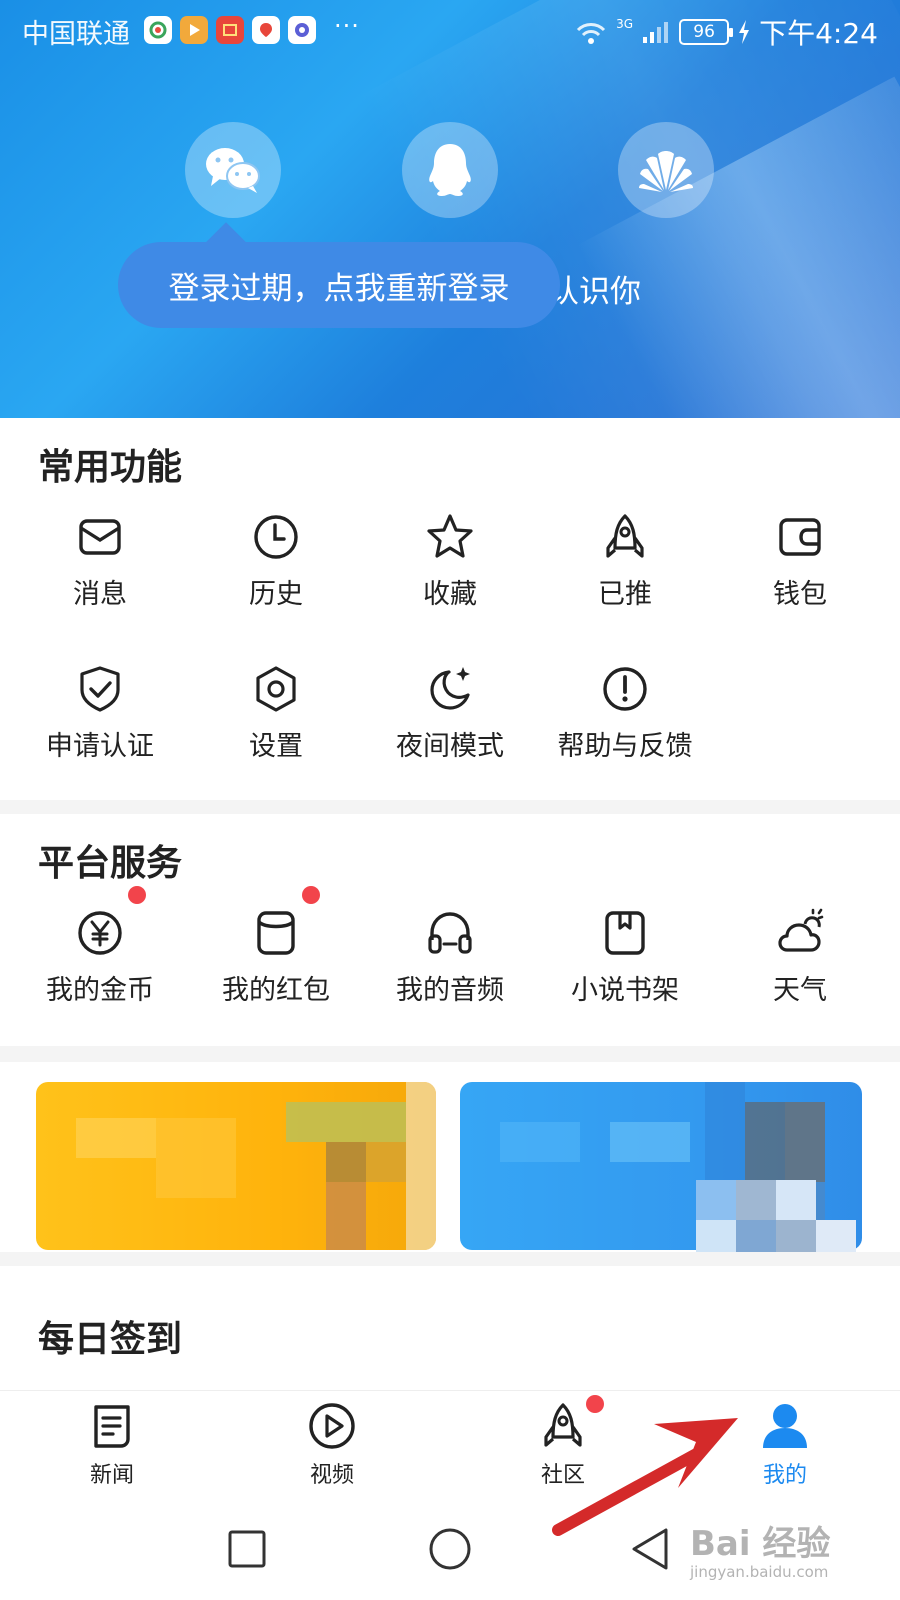 This screenshot has width=900, height=1600. I want to click on baidu-watermark: Bai 经验 jingyan.baidu.com, so click(760, 1548).